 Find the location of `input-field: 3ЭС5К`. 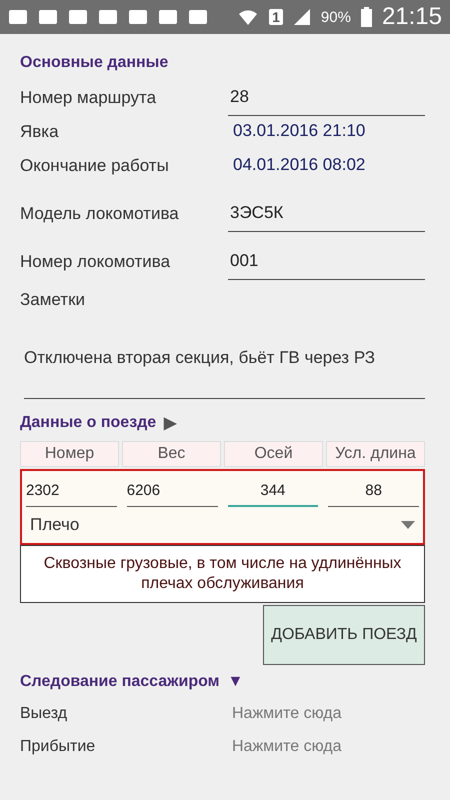

input-field: 3ЭС5К is located at coordinates (326, 217).